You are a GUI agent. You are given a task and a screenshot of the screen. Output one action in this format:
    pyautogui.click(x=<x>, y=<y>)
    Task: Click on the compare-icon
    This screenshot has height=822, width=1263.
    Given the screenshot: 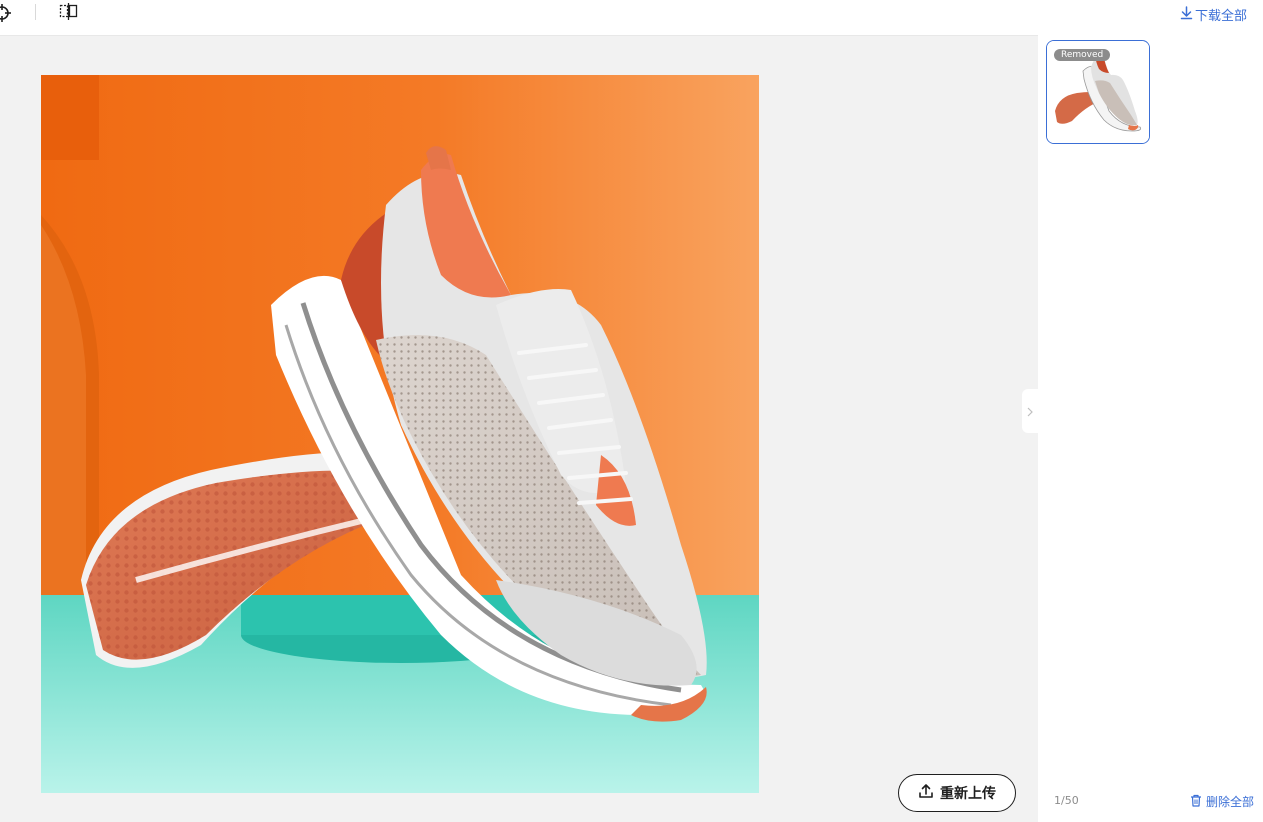 What is the action you would take?
    pyautogui.click(x=69, y=12)
    